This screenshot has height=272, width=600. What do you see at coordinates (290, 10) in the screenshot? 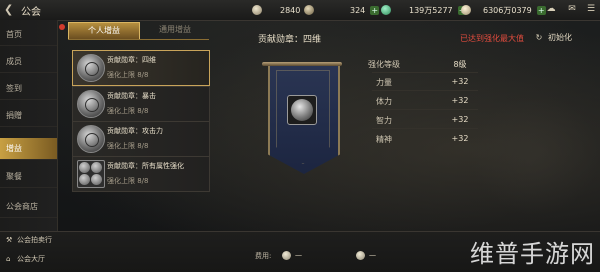
I see `resource-value: 2840` at bounding box center [290, 10].